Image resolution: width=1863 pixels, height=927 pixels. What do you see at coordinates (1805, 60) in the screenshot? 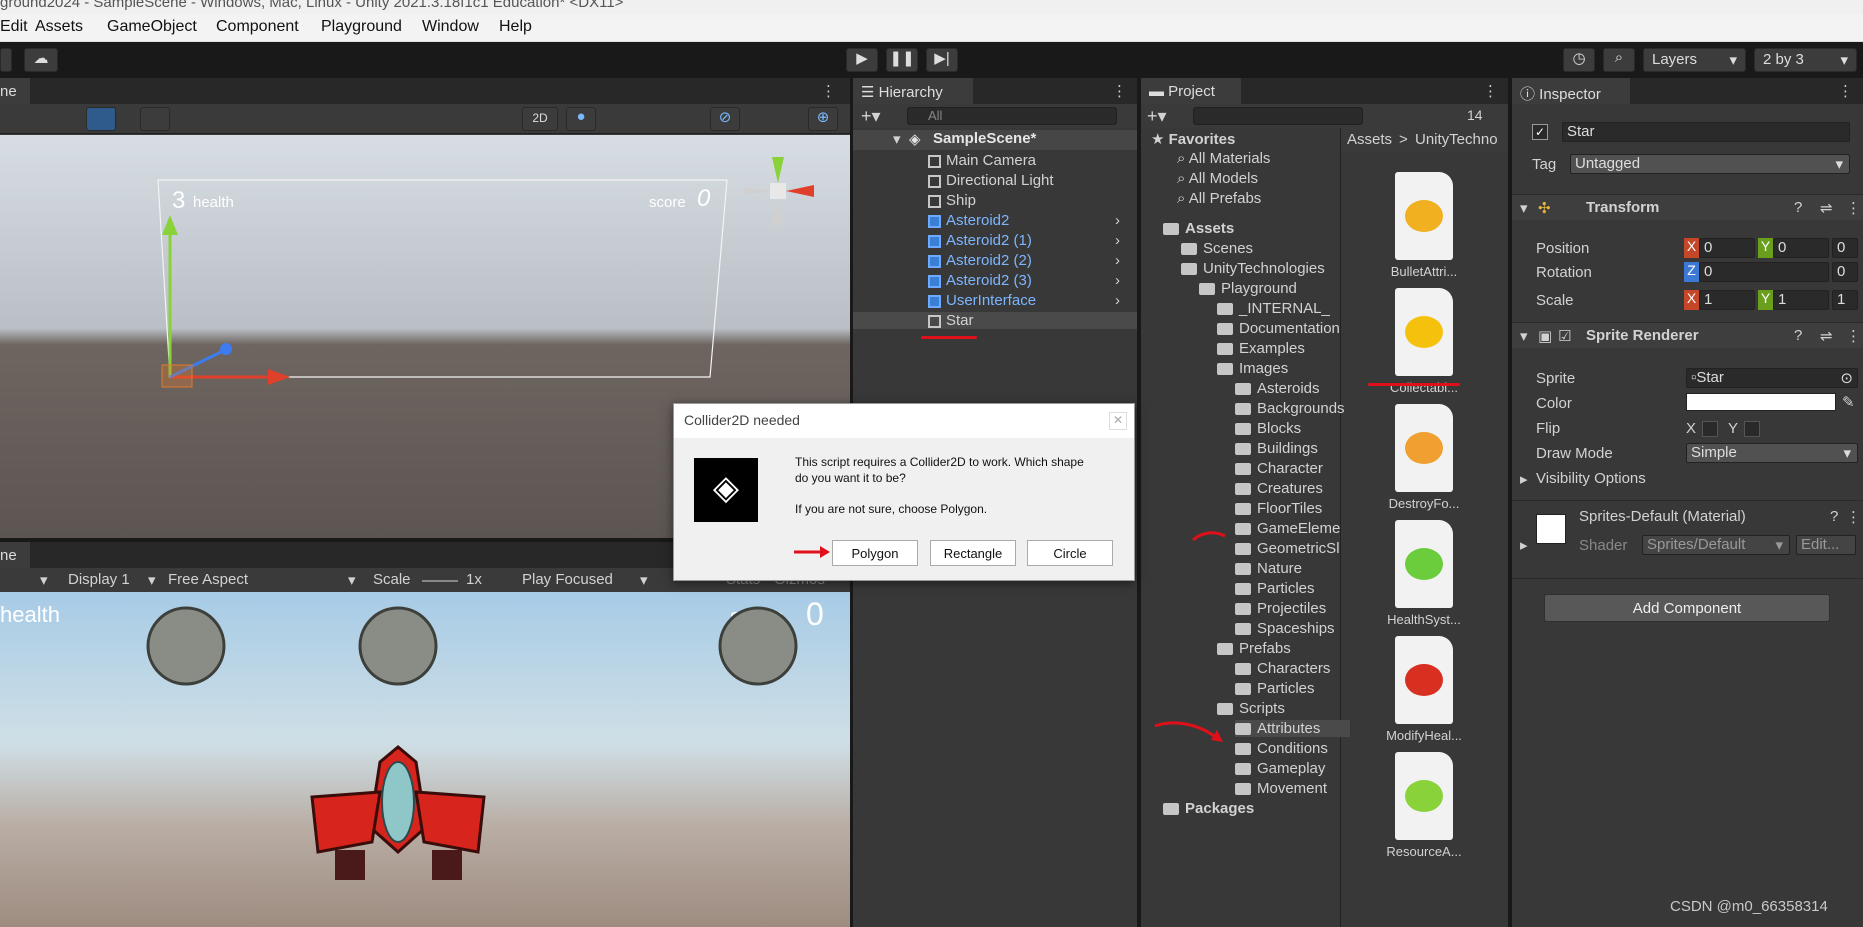
I see `layout-dropdown: 2 by 3 ▾` at bounding box center [1805, 60].